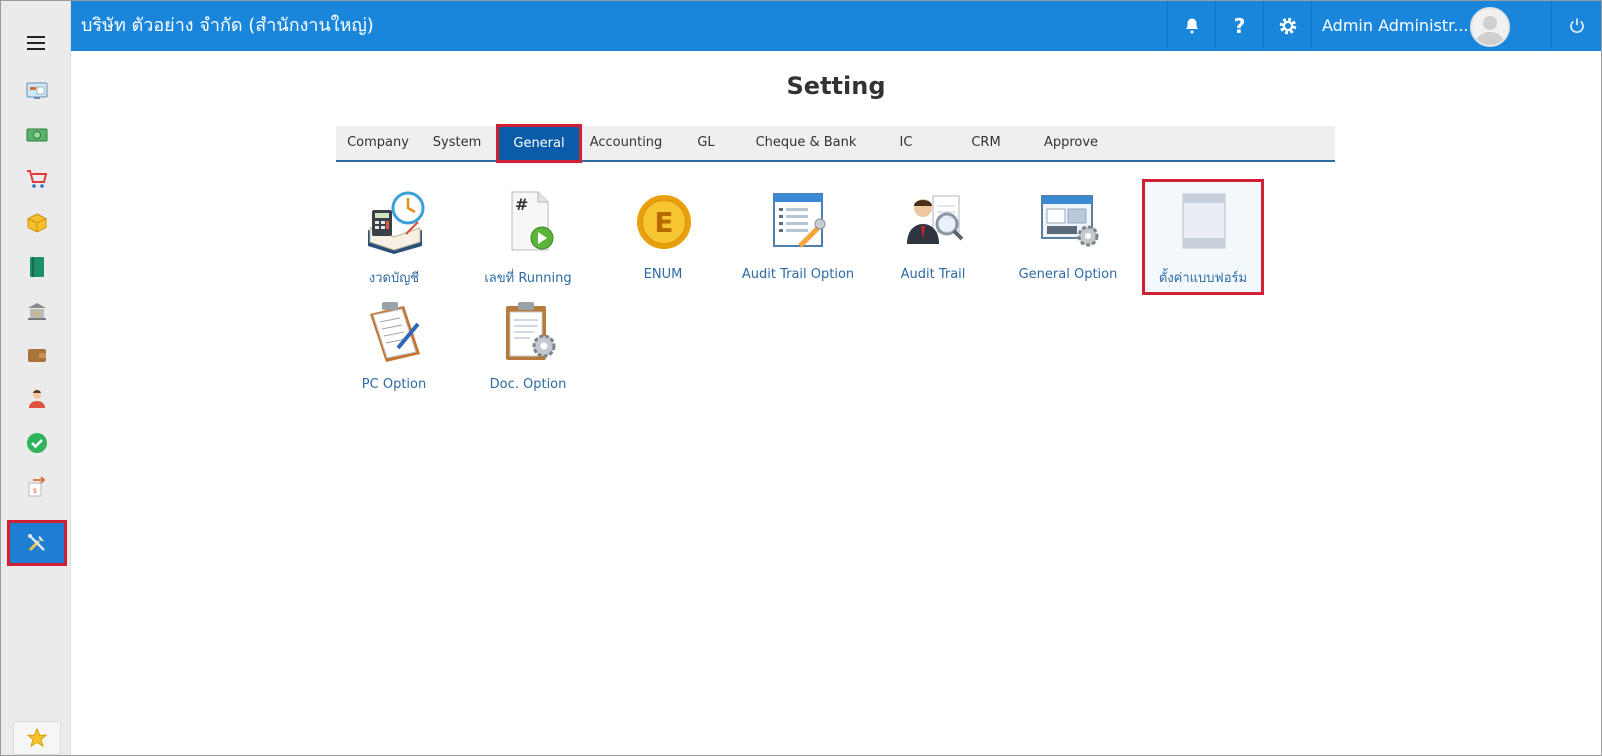 The height and width of the screenshot is (756, 1602). I want to click on box-icon, so click(37, 223).